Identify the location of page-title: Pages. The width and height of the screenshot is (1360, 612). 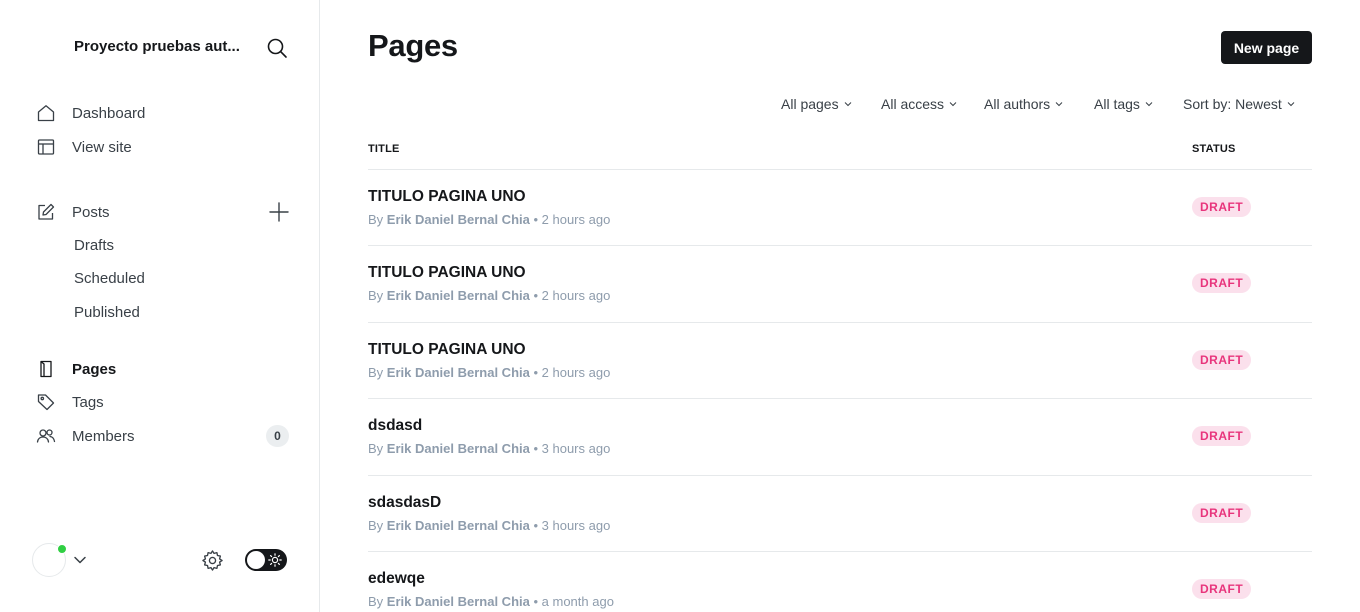
(413, 45).